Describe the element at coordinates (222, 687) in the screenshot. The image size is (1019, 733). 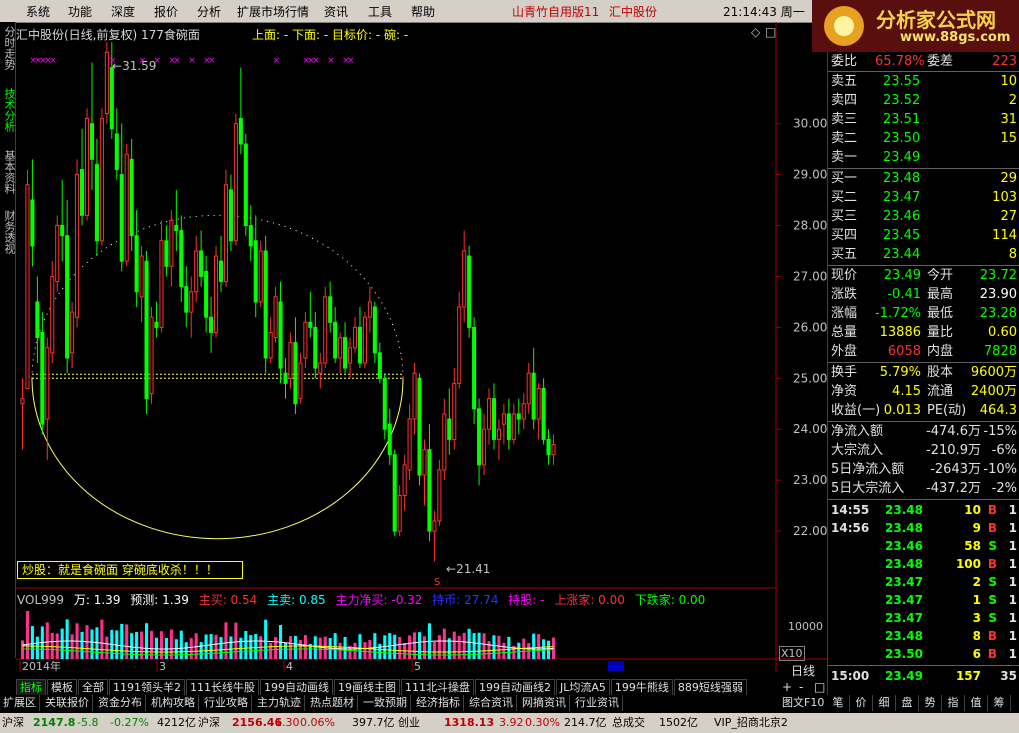
I see `tab-formula: 111长线牛股` at that location.